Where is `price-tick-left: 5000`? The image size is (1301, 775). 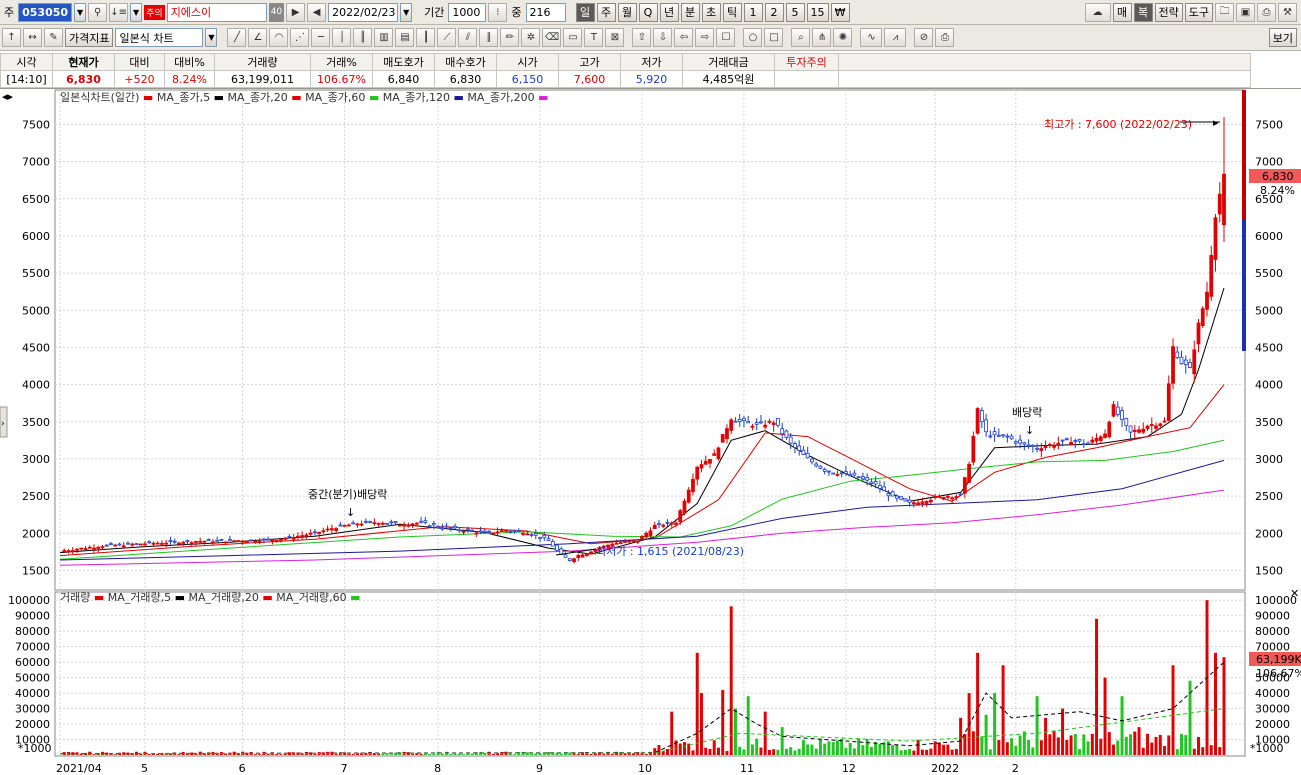
price-tick-left: 5000 is located at coordinates (36, 310).